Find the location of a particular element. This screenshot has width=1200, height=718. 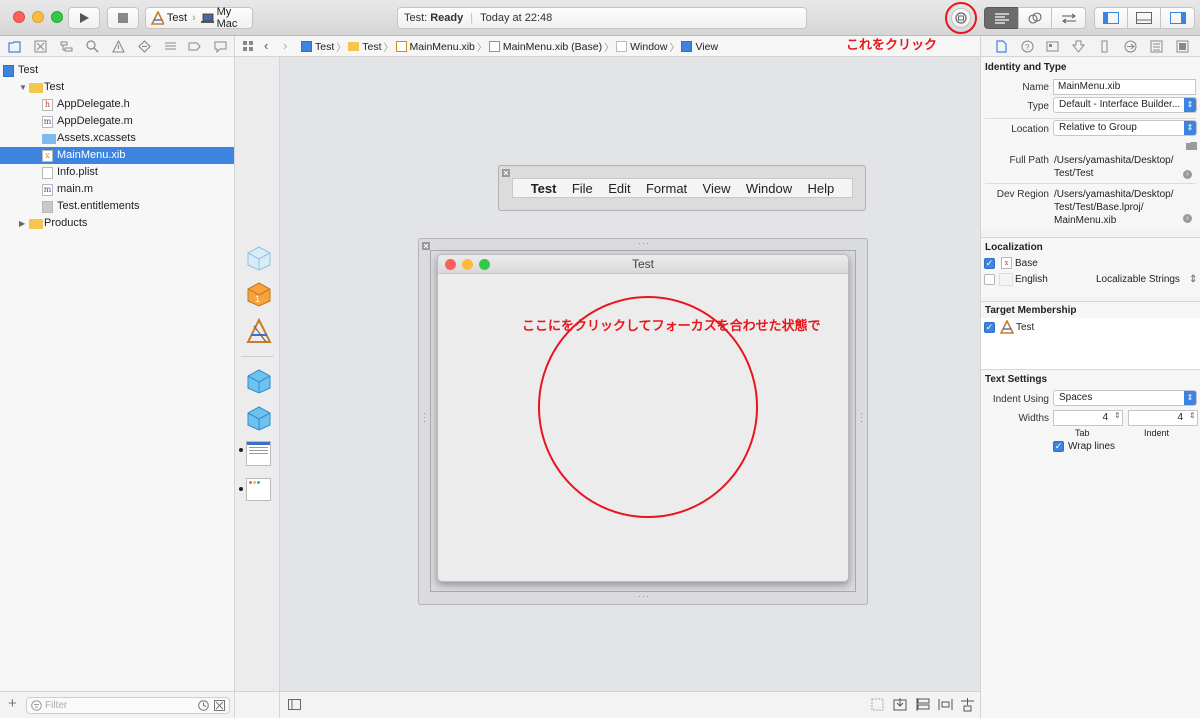

disclosure-open-icon: ▼ is located at coordinates (23, 87).